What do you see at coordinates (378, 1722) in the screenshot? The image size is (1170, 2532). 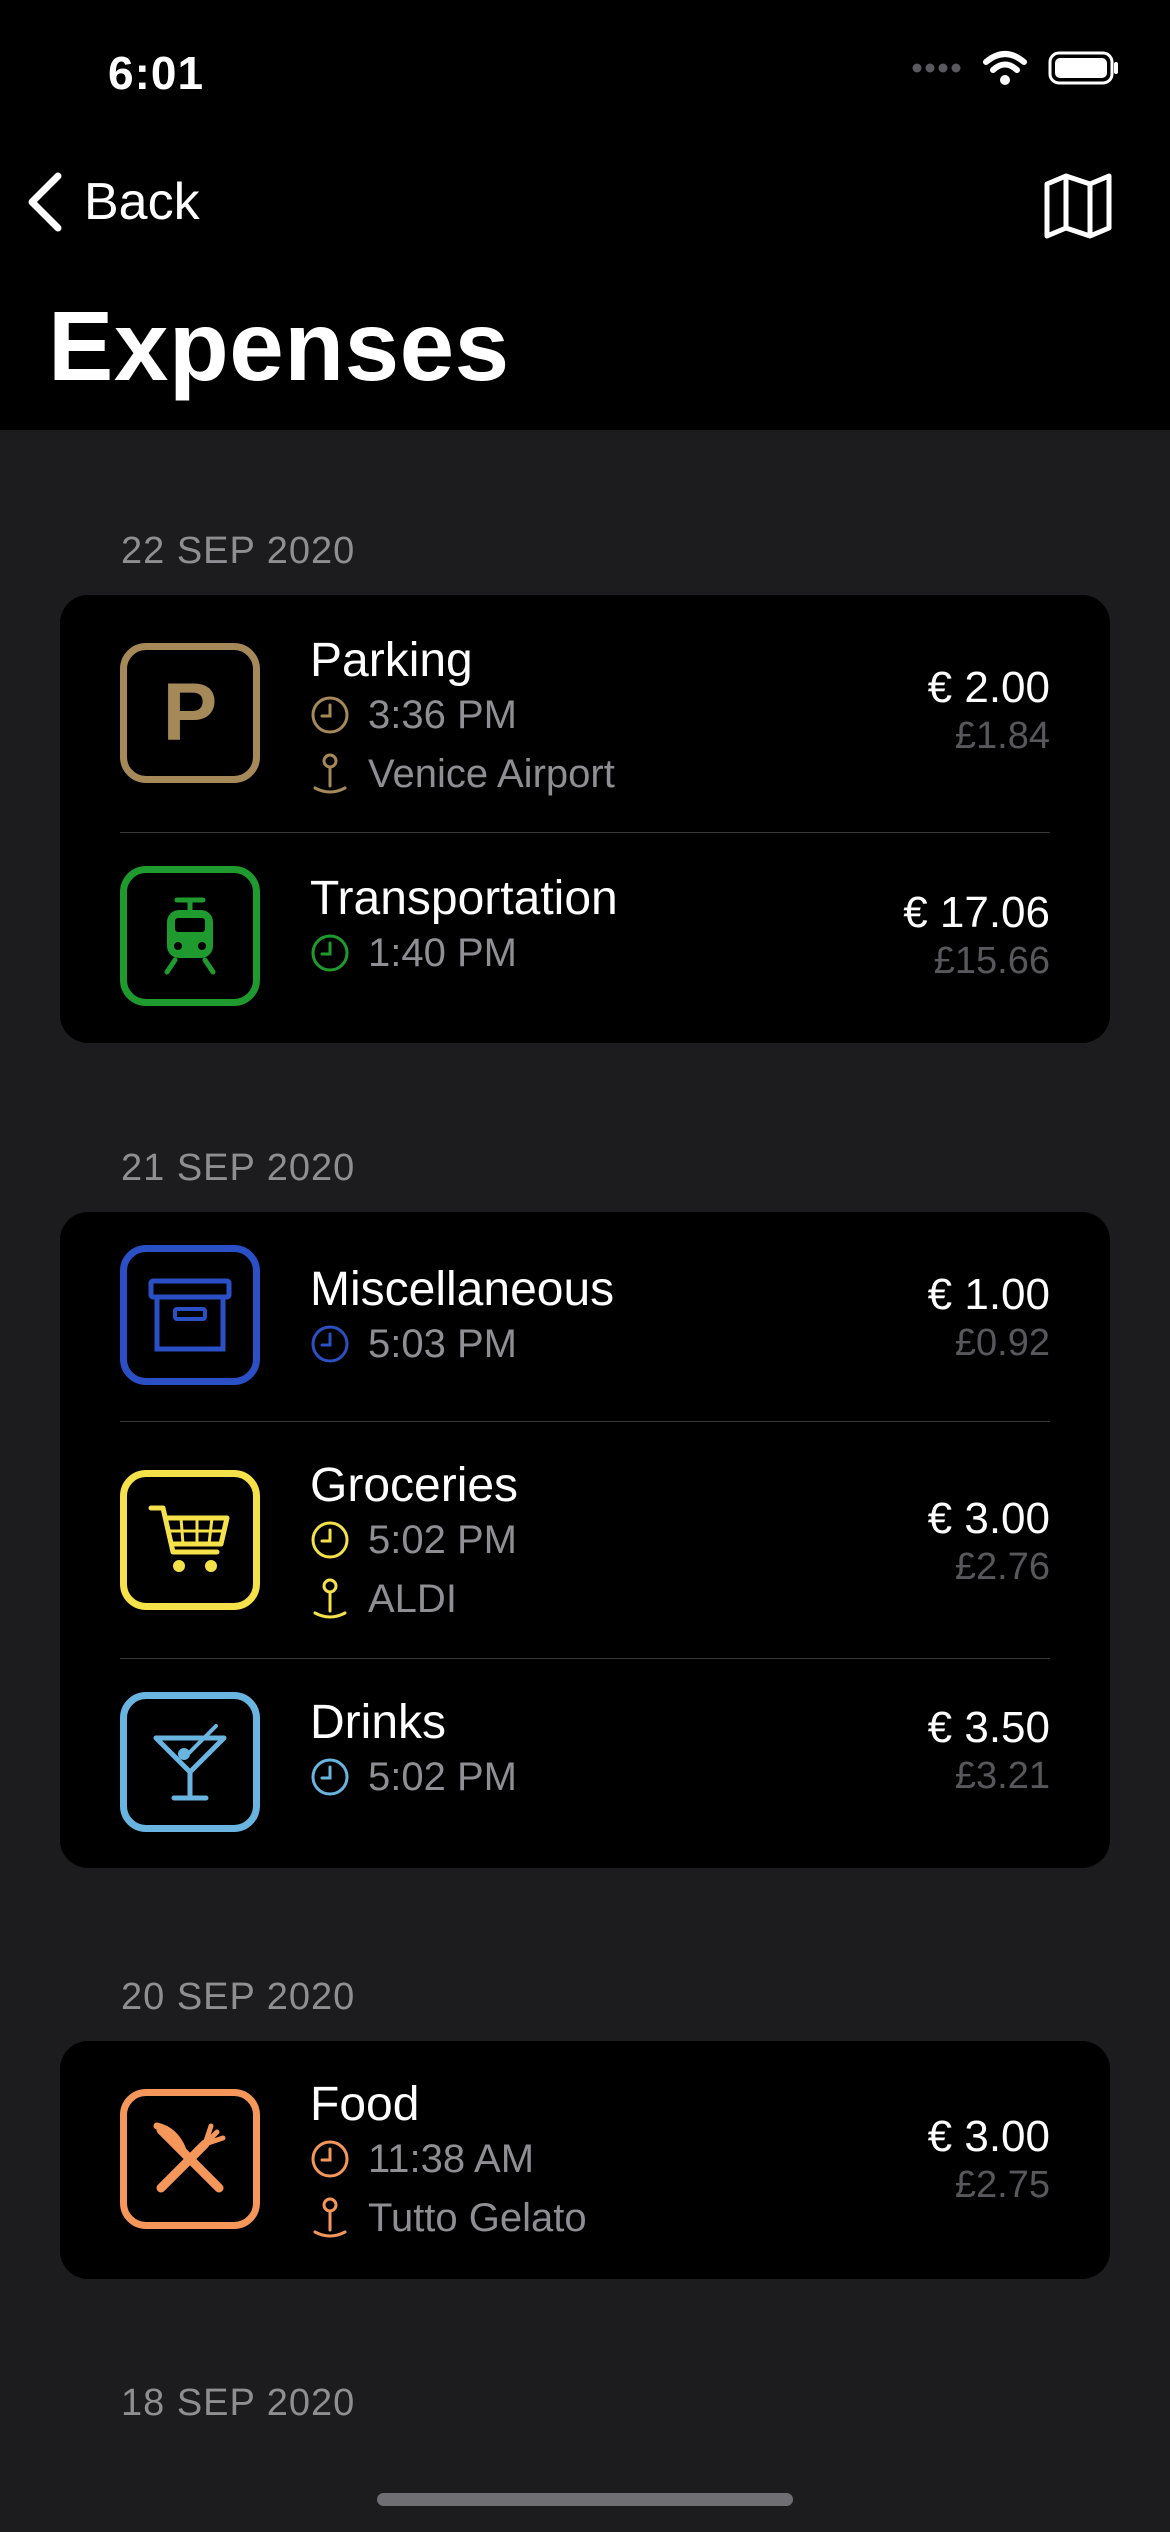 I see `expense-title: Drinks` at bounding box center [378, 1722].